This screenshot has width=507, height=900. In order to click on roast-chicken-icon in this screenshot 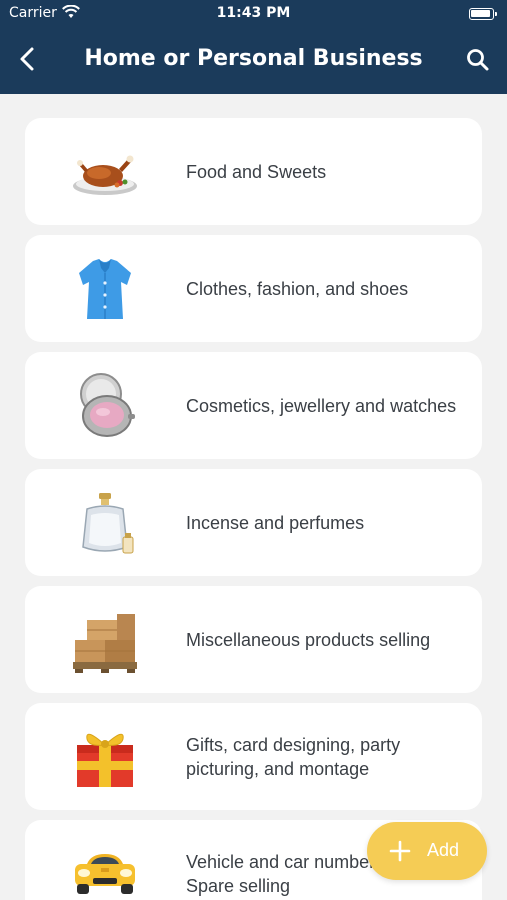, I will do `click(105, 175)`.